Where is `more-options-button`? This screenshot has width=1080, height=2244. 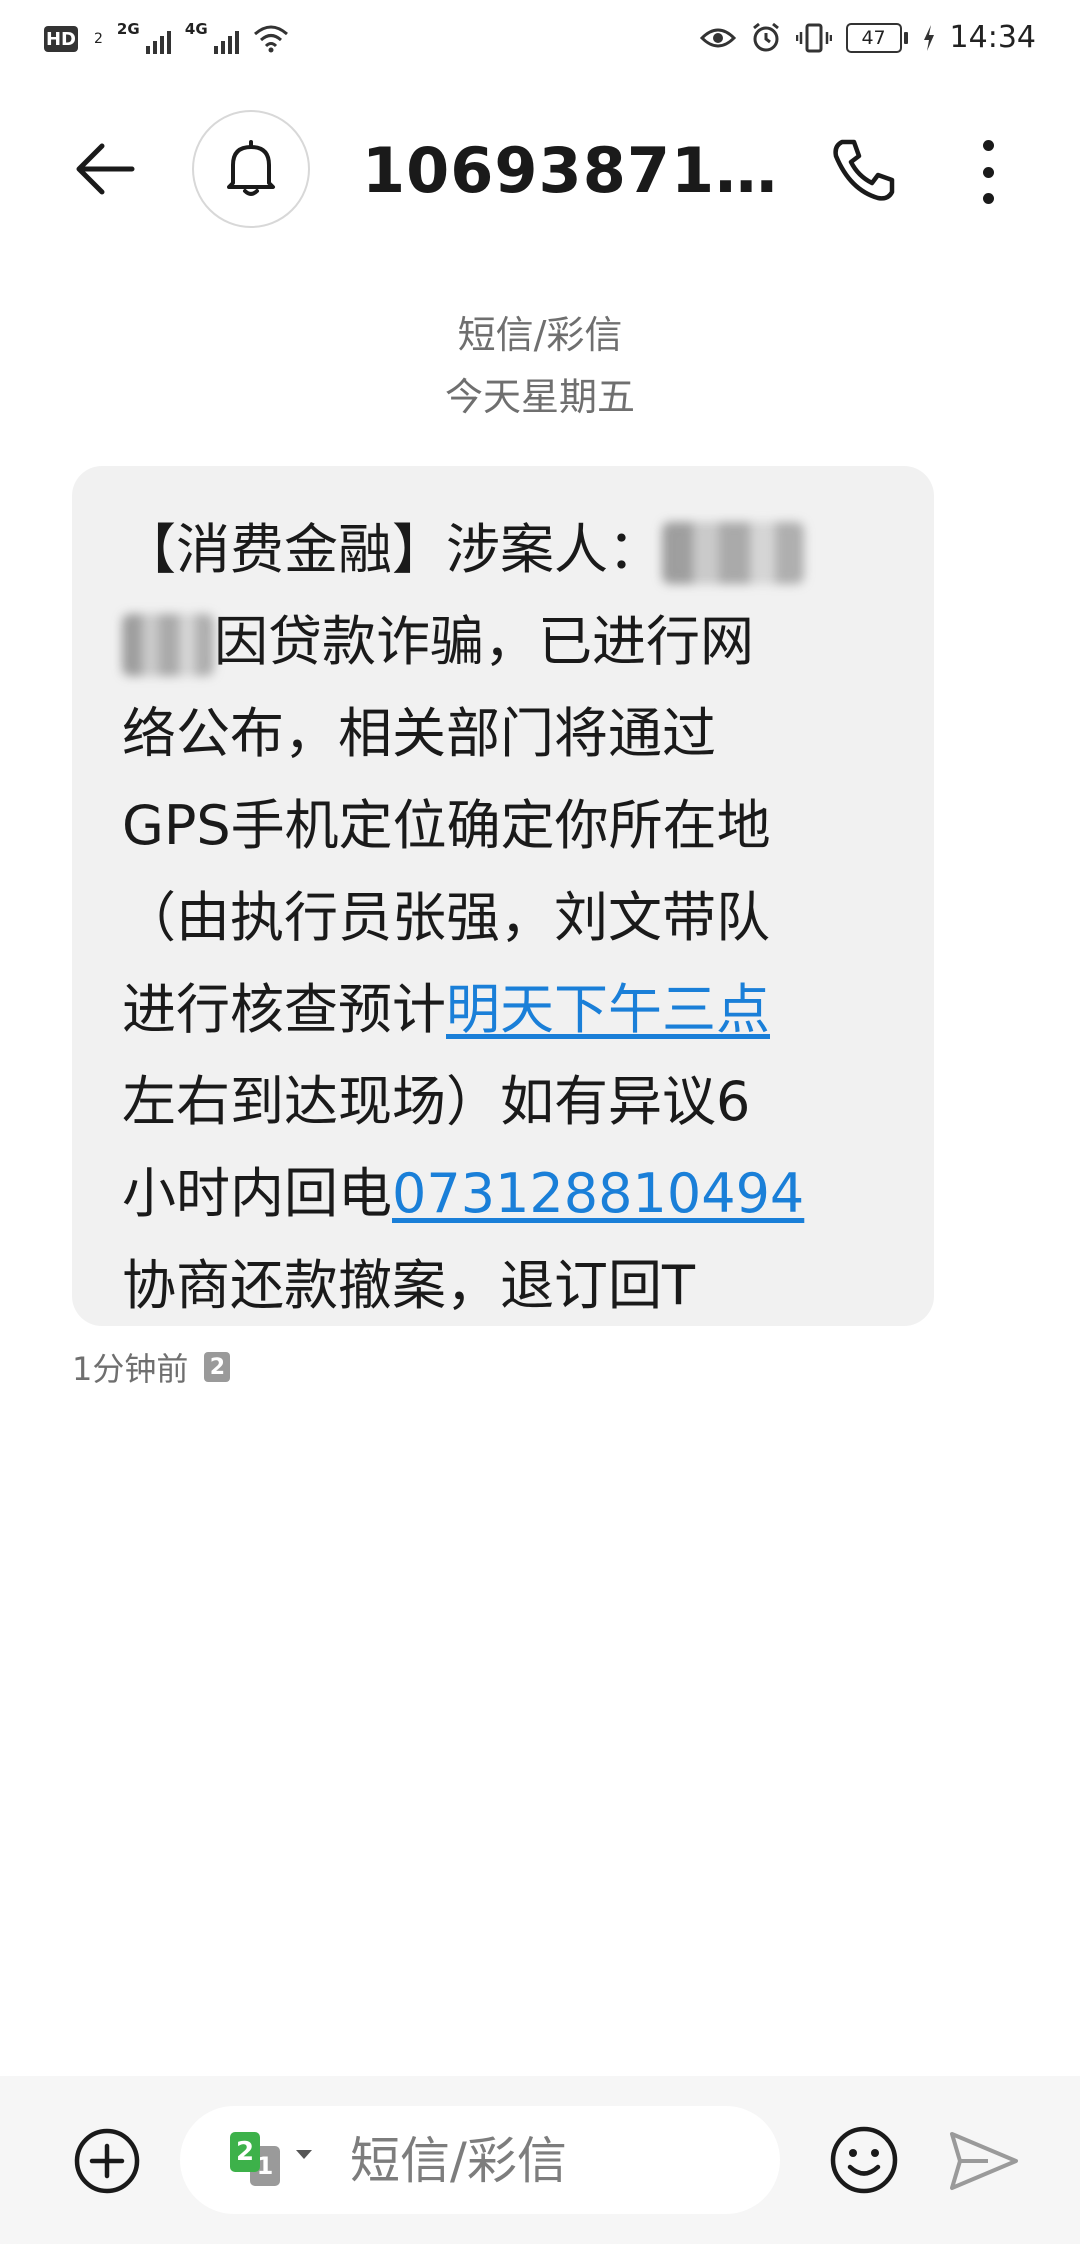
more-options-button is located at coordinates (988, 172).